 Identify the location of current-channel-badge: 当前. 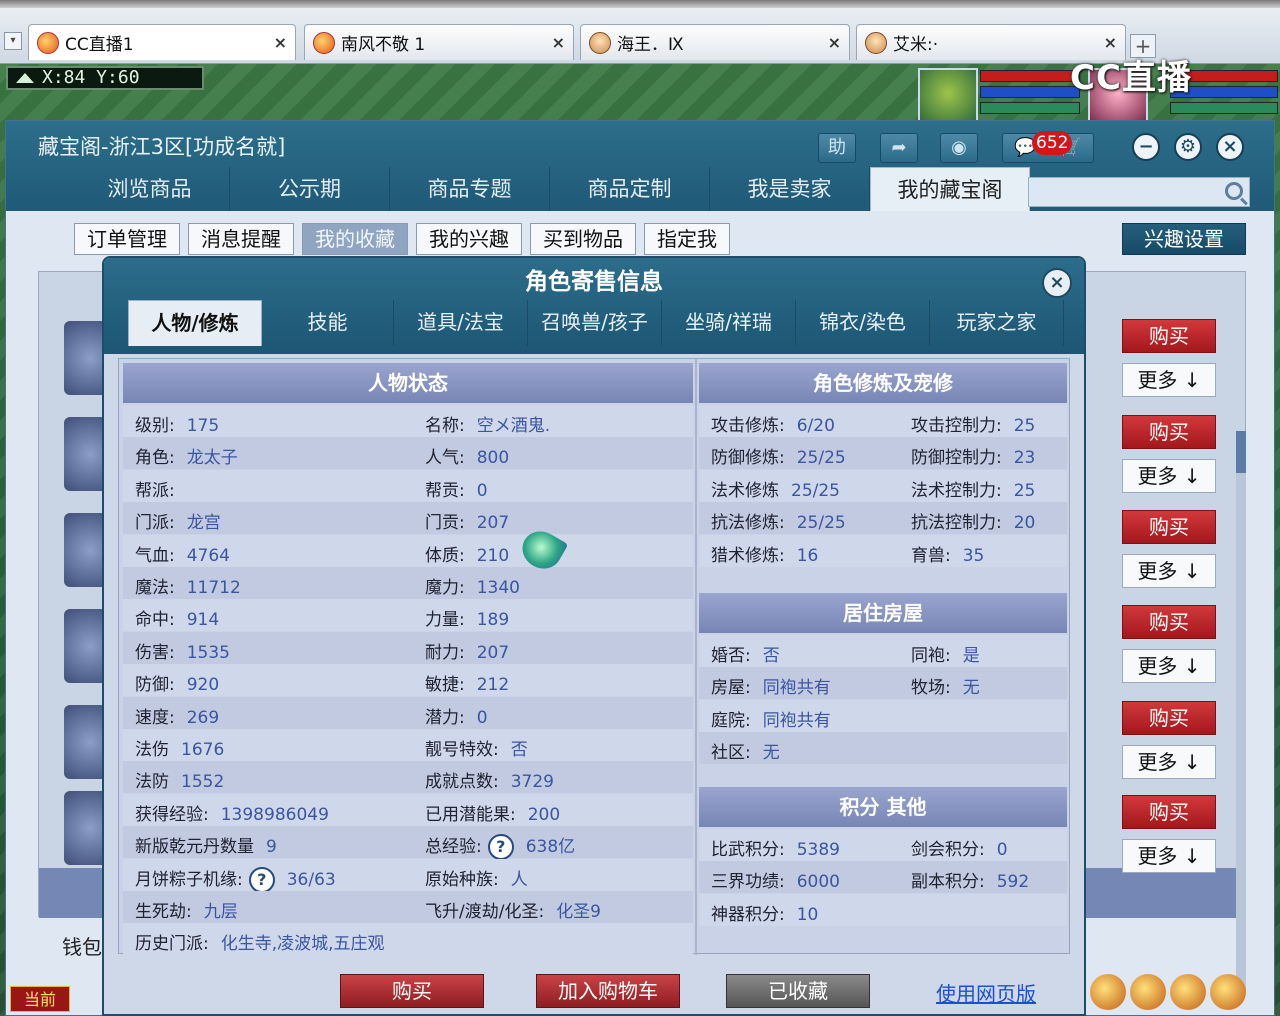
(40, 999).